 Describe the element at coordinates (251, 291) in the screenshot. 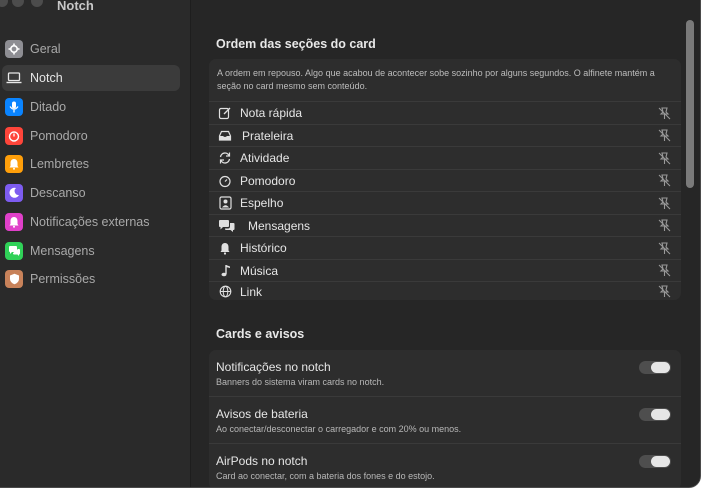

I see `section-row-label: Link` at that location.